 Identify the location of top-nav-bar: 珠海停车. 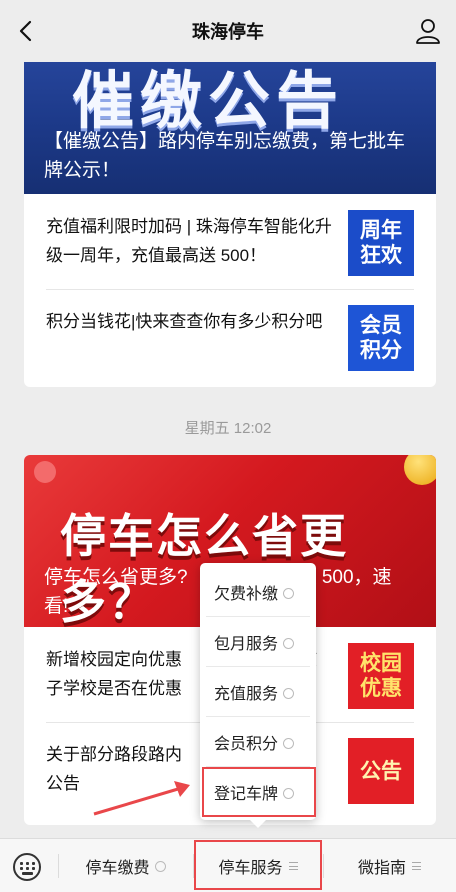
(228, 31).